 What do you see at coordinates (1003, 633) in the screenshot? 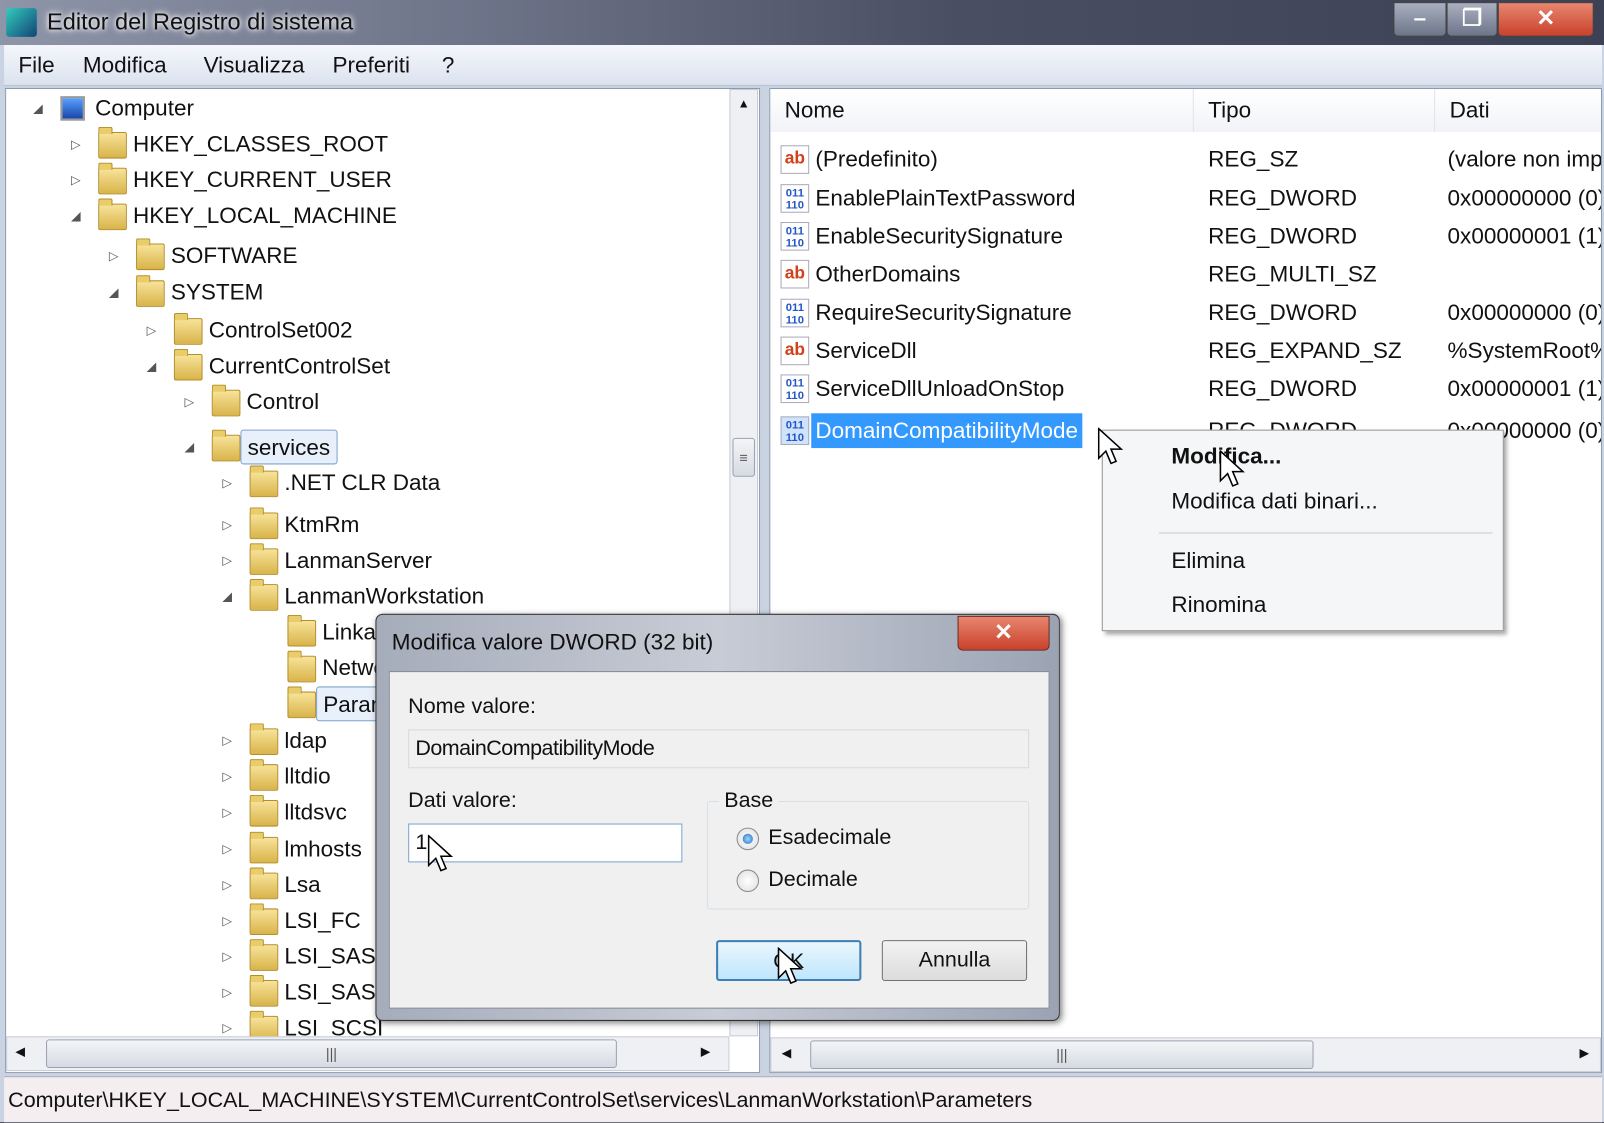
I see `dialog-close-button: ✕` at bounding box center [1003, 633].